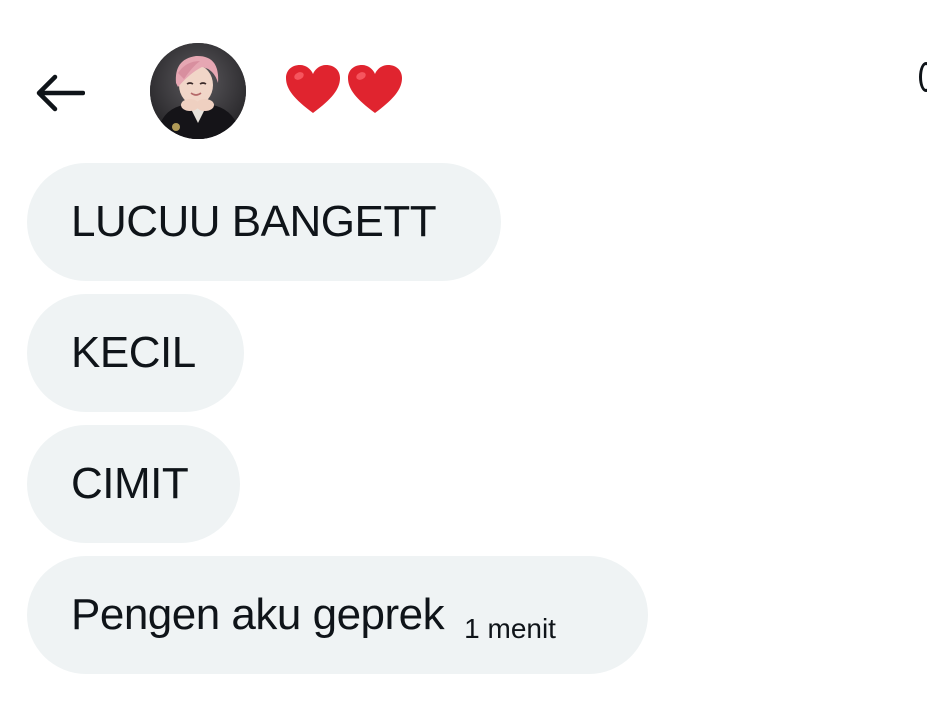 This screenshot has height=714, width=927. I want to click on avatar, so click(198, 91).